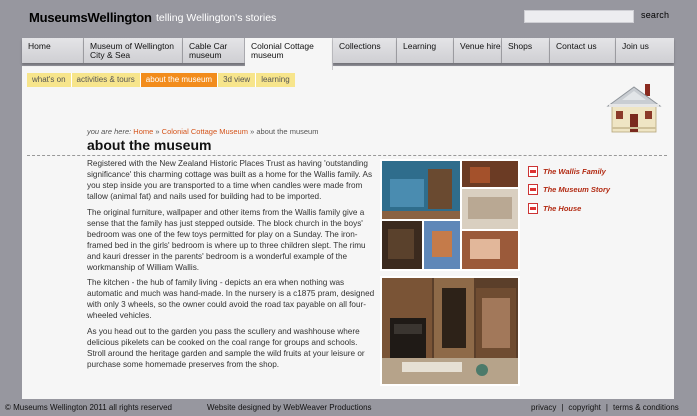 This screenshot has width=697, height=416. I want to click on pdf-link-museum-story: The Museum Story, so click(569, 190).